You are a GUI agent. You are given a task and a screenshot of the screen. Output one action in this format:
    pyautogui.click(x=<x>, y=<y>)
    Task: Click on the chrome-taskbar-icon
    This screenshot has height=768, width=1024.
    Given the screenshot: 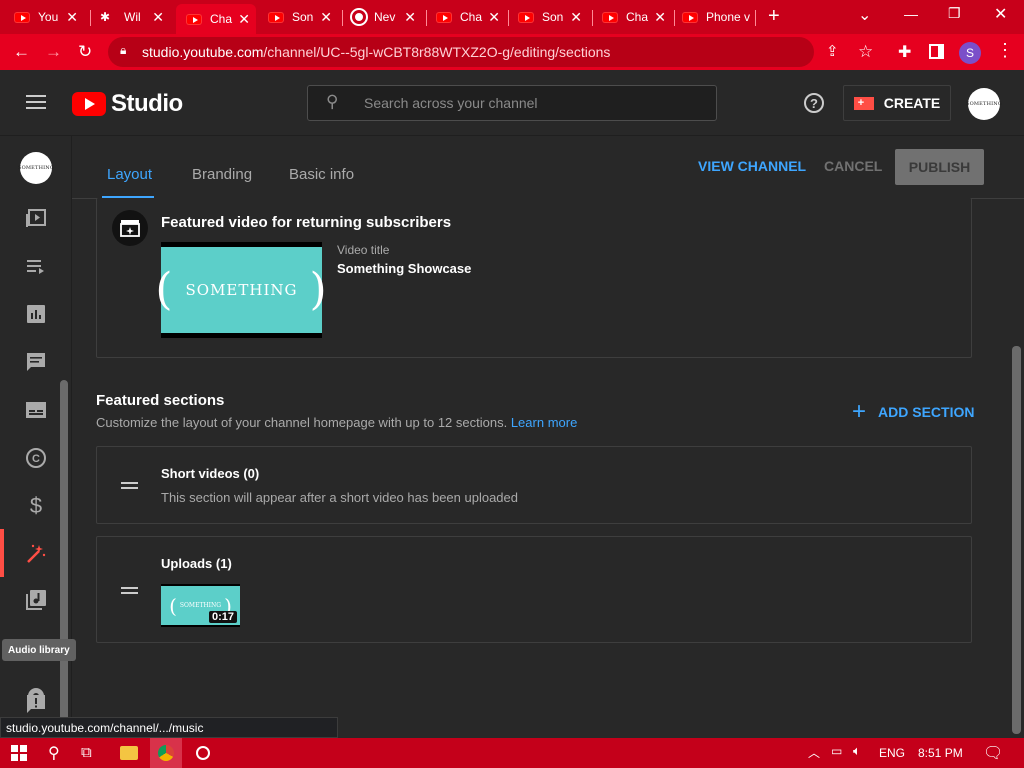 What is the action you would take?
    pyautogui.click(x=166, y=753)
    